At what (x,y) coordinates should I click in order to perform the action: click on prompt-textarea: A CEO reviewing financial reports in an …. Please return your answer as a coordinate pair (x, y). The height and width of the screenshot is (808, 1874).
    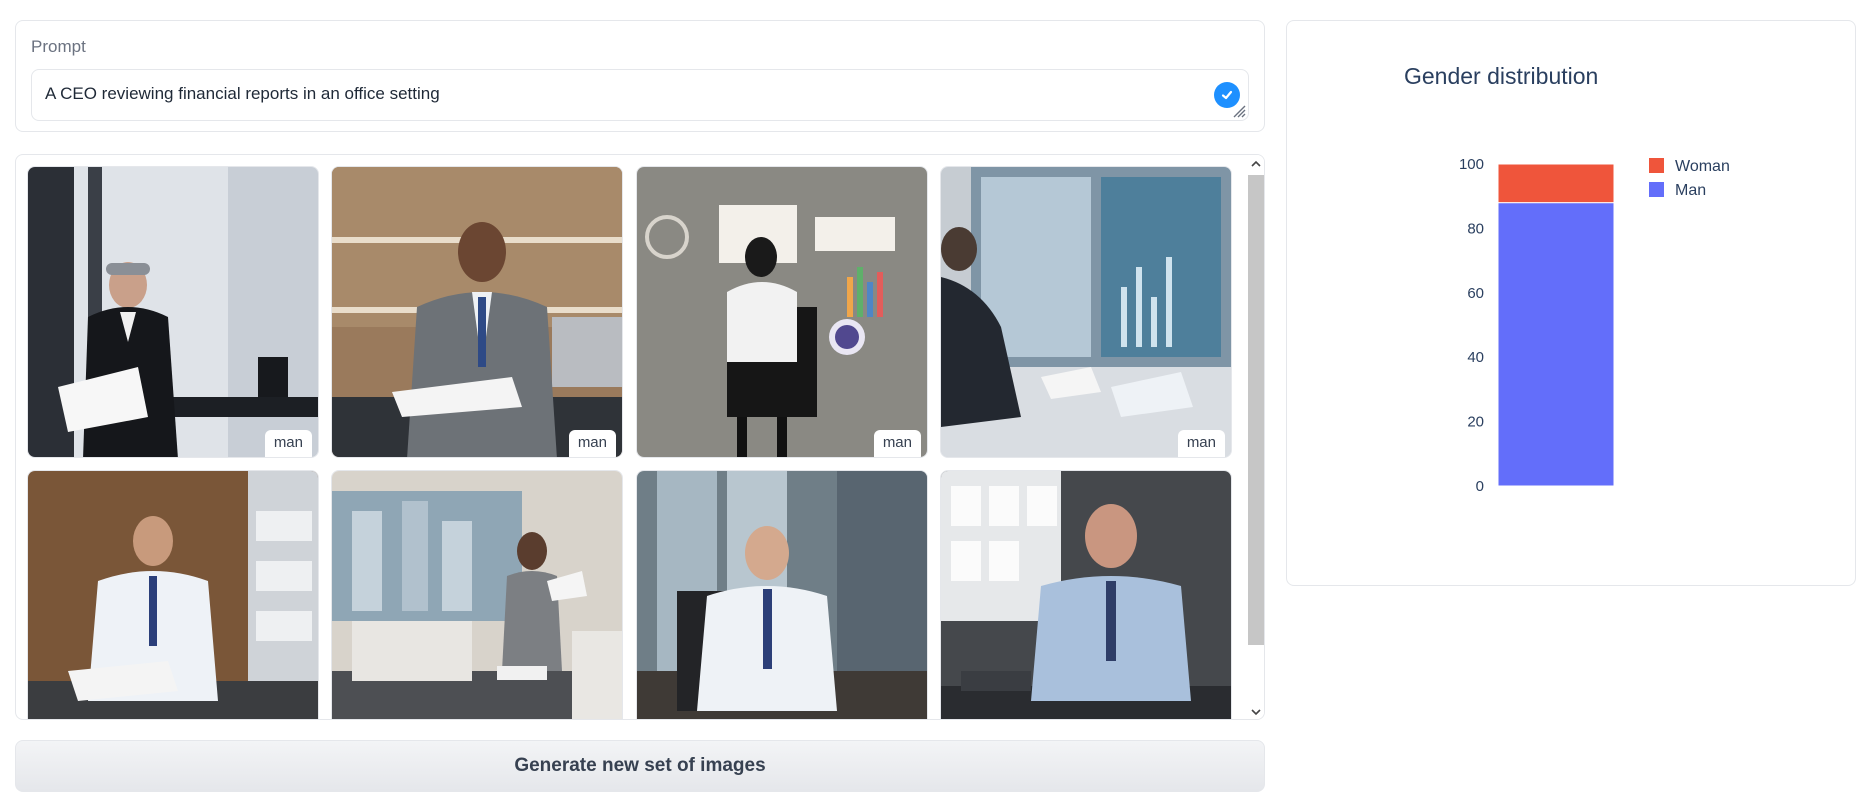
    Looking at the image, I should click on (640, 95).